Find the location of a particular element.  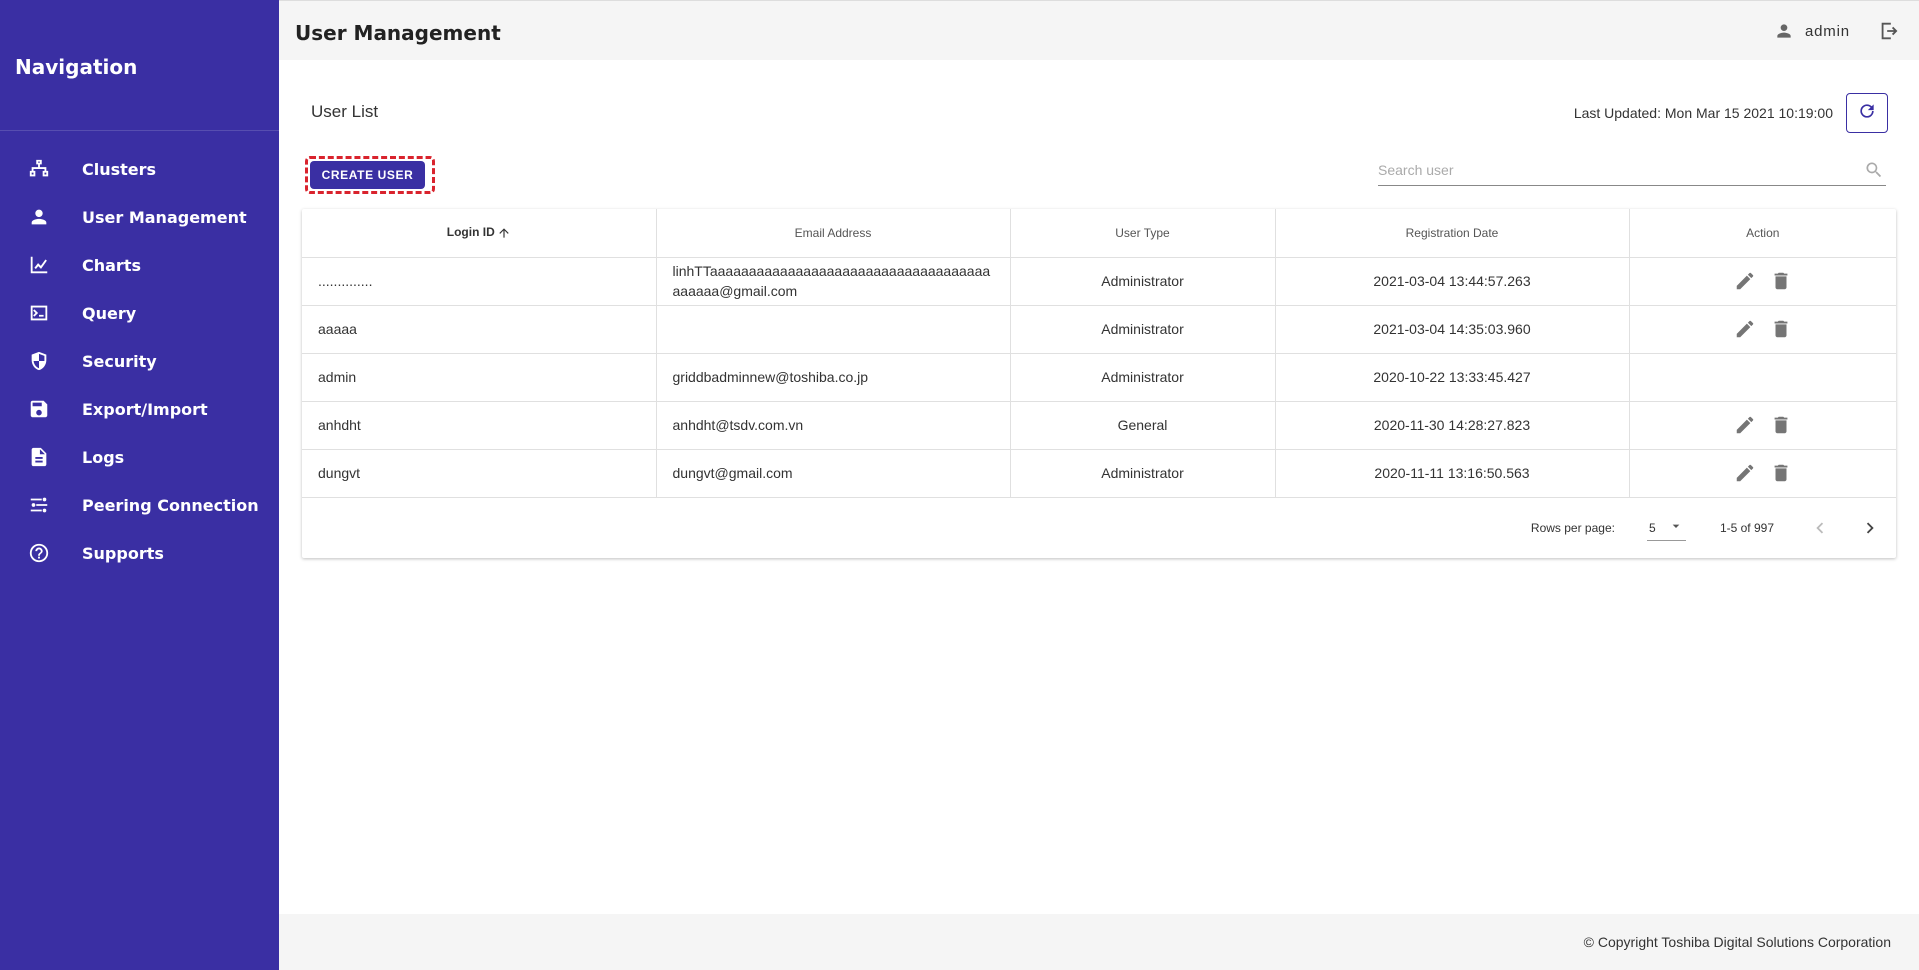

help-icon is located at coordinates (39, 553).